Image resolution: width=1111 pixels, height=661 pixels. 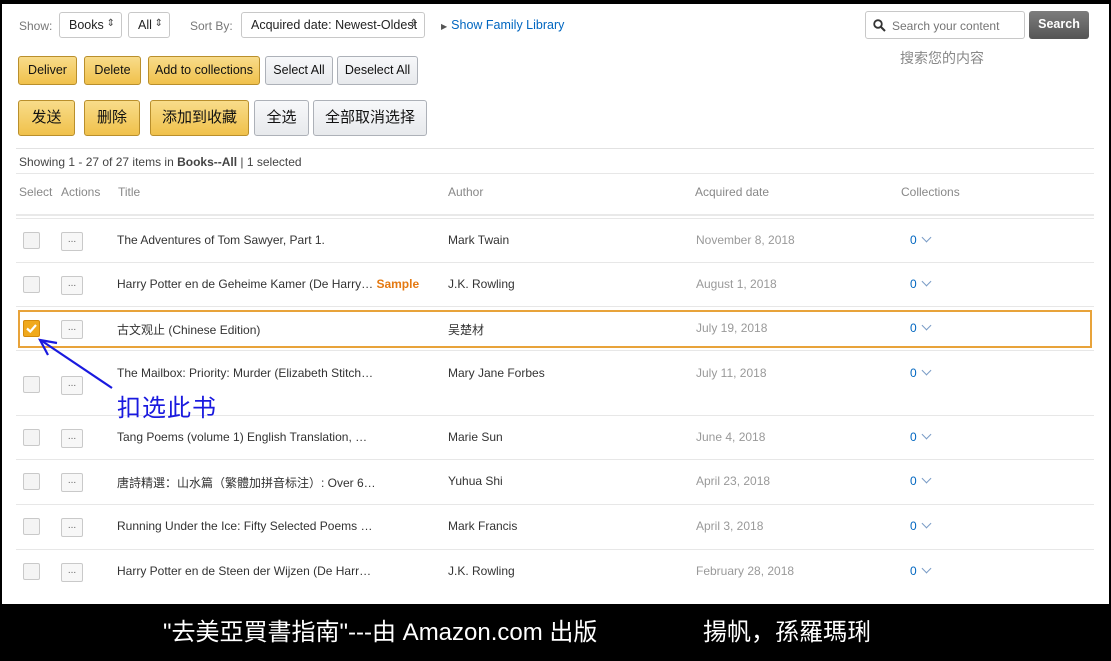 I want to click on search-input-wrapper, so click(x=945, y=25).